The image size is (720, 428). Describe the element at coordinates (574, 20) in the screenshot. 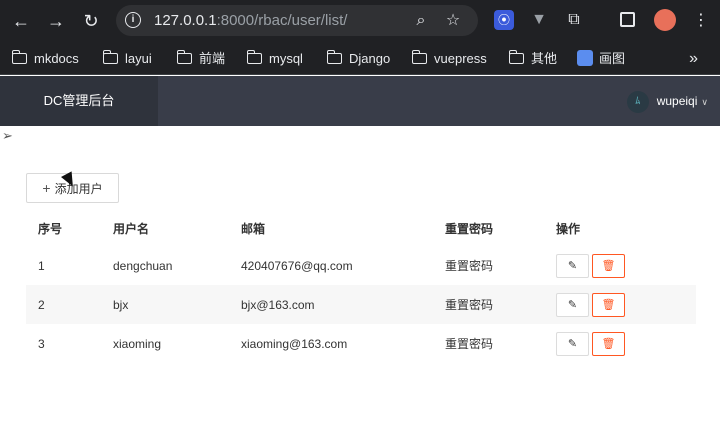

I see `extensions-puzzle-icon: ⧉` at that location.